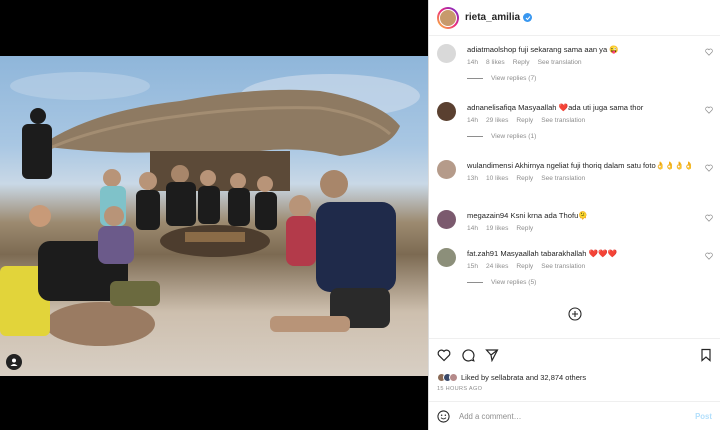  Describe the element at coordinates (514, 136) in the screenshot. I see `view-replies-label: View replies (1)` at that location.